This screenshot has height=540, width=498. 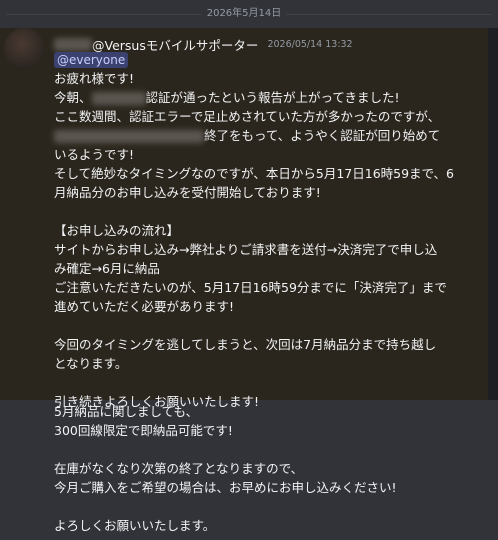 I want to click on message-line: み確定→6月に納品, so click(x=107, y=268).